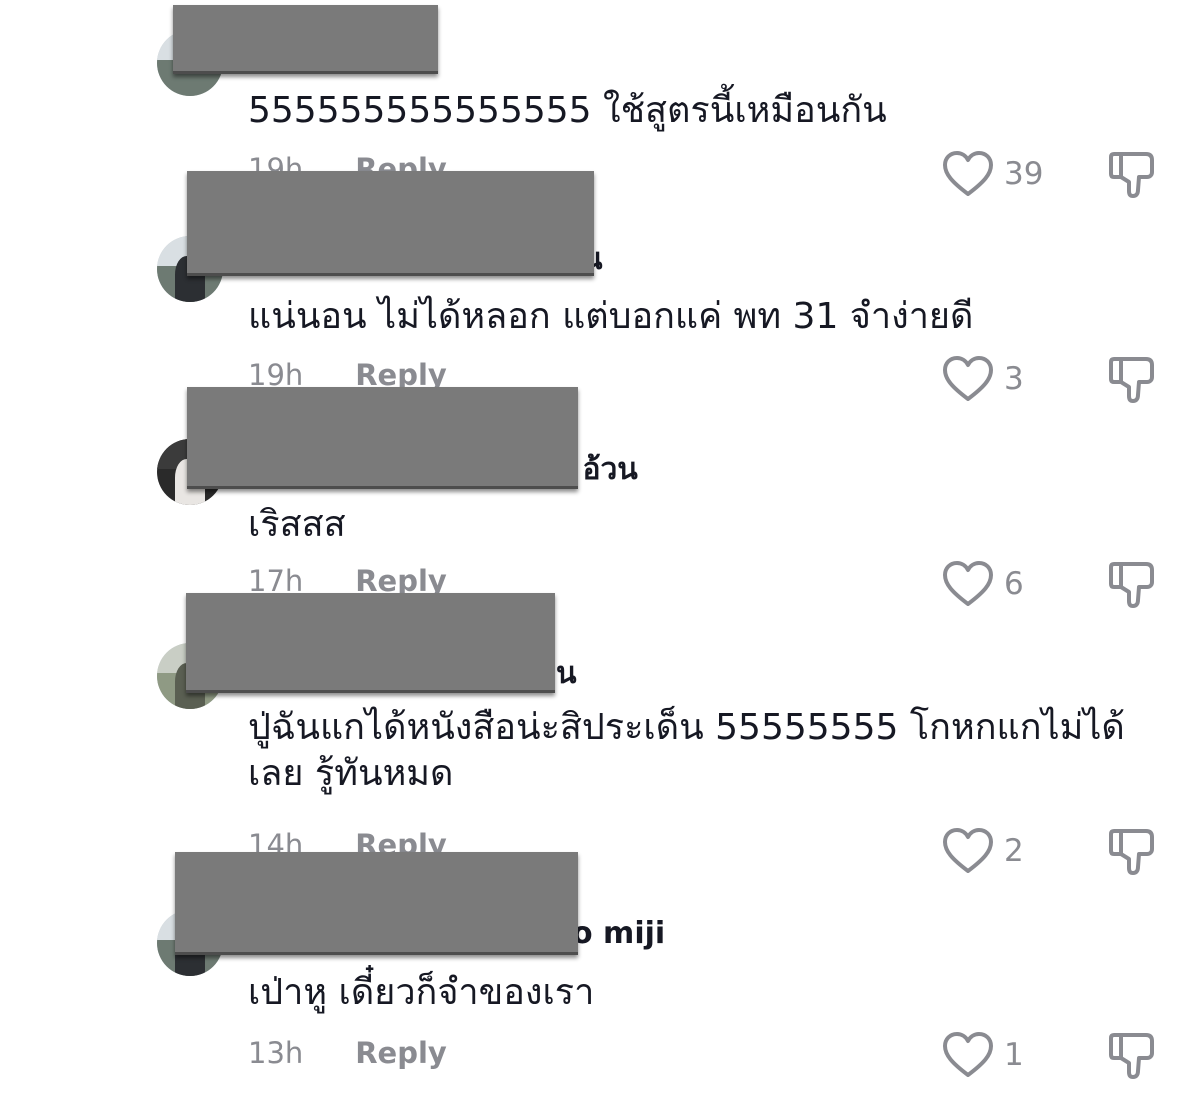 This screenshot has height=1098, width=1200. I want to click on like-button: 39, so click(992, 174).